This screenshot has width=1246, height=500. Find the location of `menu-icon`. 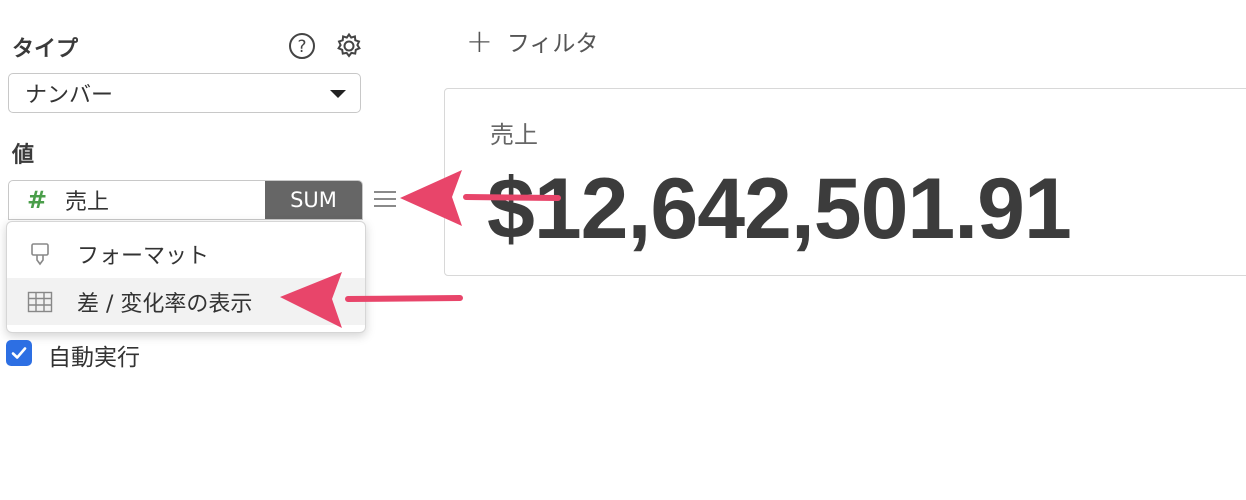

menu-icon is located at coordinates (385, 199).